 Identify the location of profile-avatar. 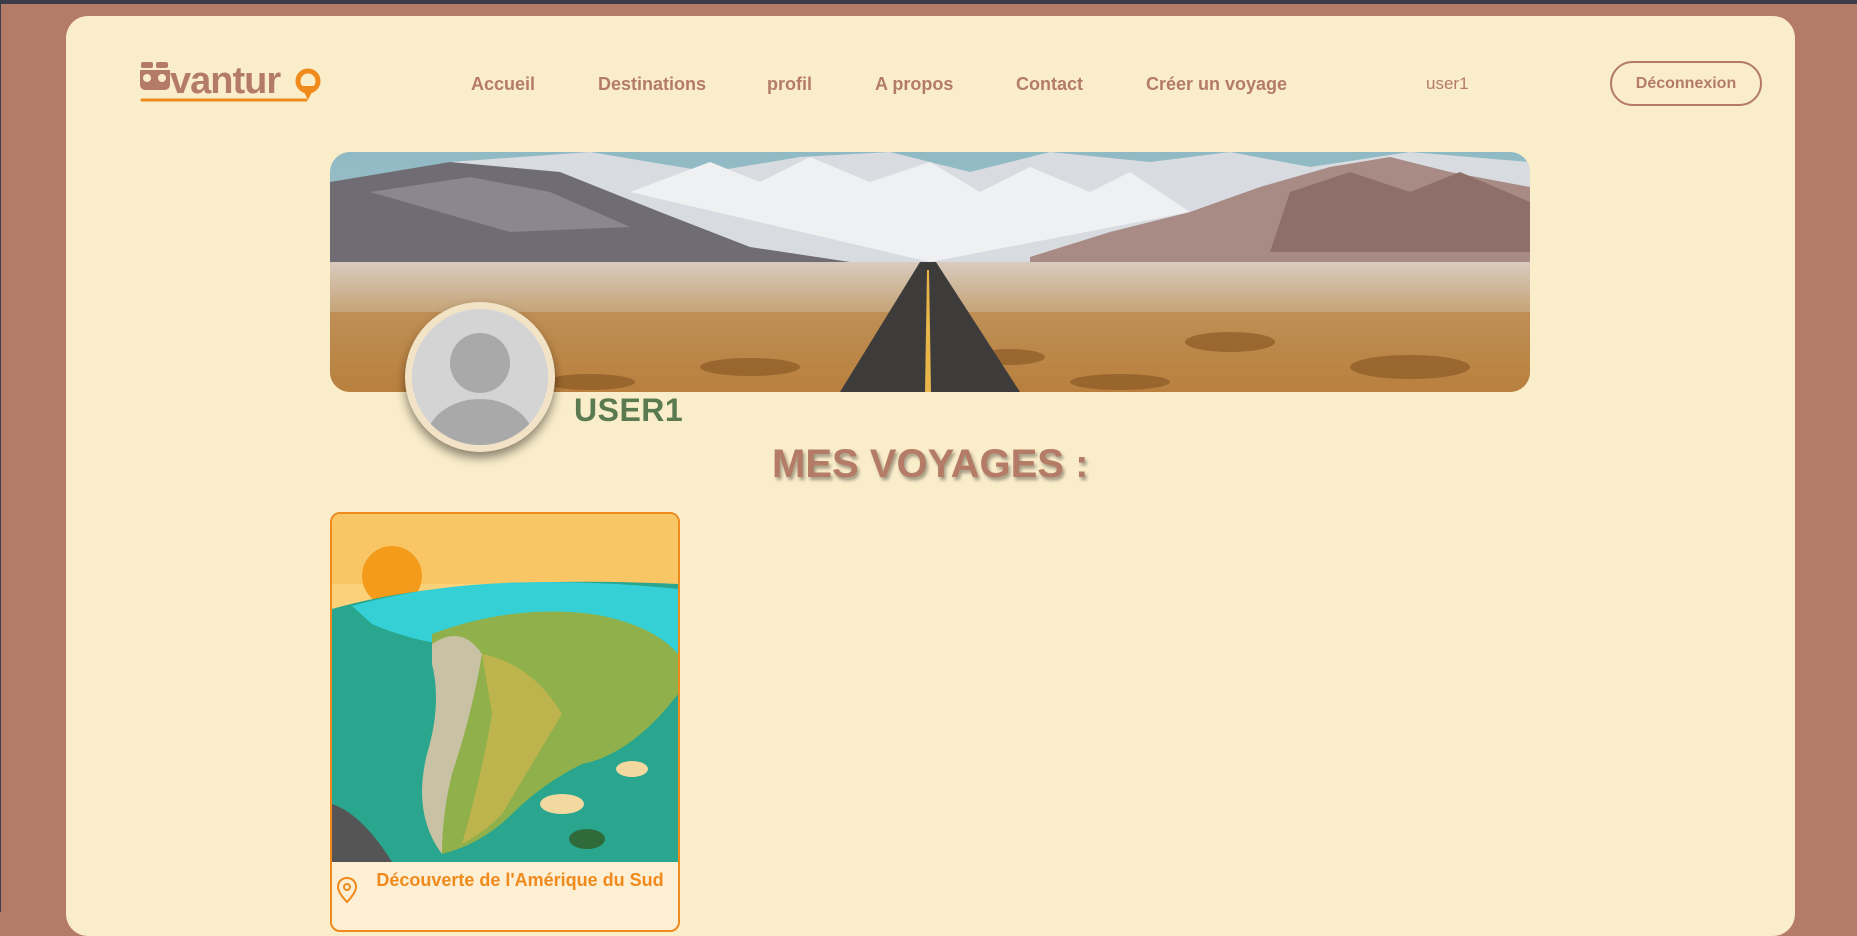
(480, 377).